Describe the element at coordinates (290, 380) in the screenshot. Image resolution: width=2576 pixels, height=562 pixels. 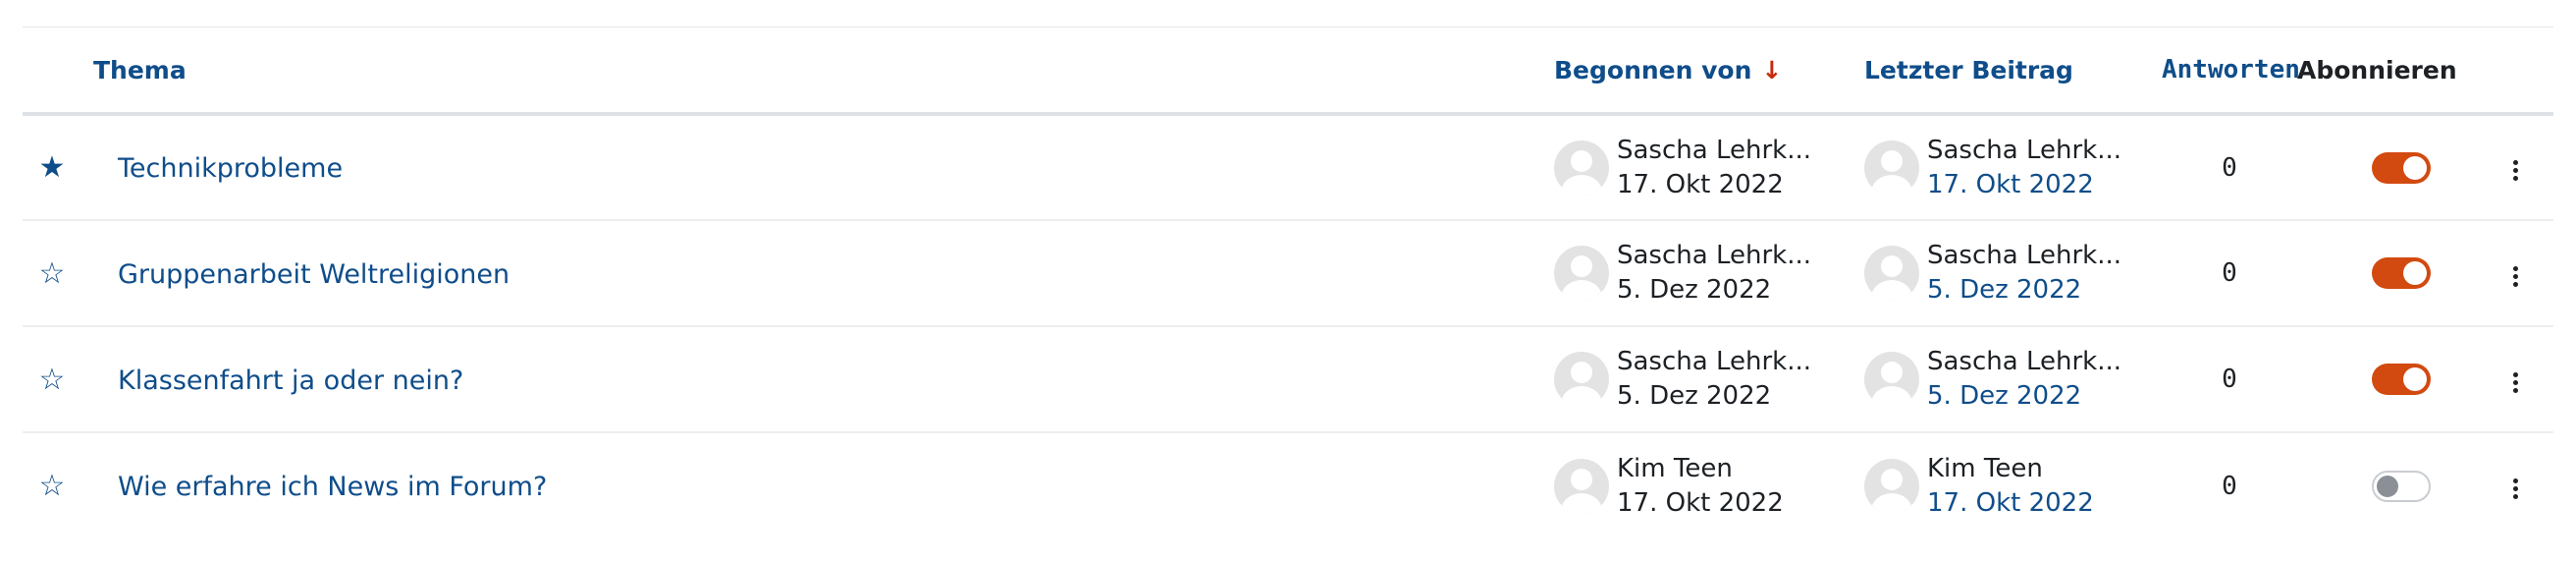
I see `topic-link: Klassenfahrt ja oder nein?` at that location.